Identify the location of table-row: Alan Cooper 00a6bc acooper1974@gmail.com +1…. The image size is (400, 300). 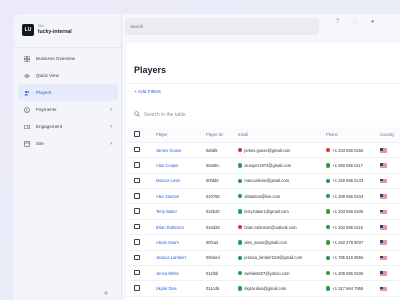
(263, 165).